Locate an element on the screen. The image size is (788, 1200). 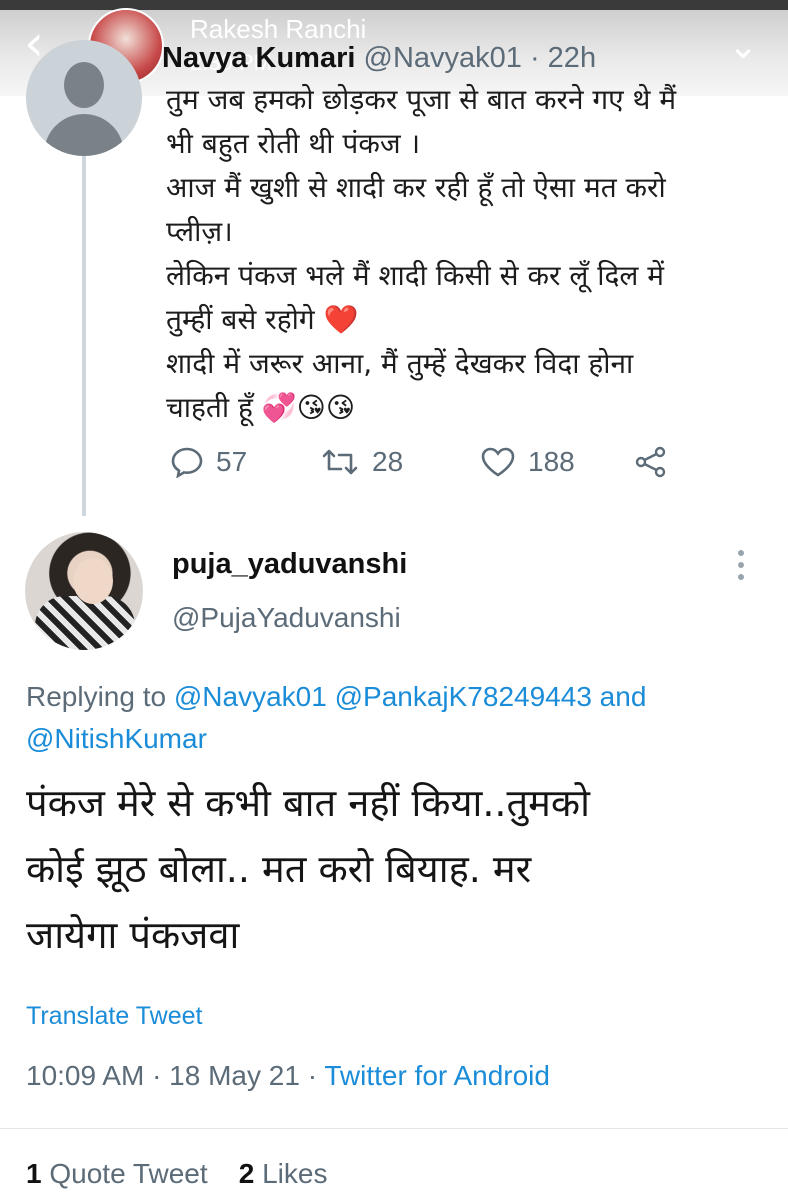
story-user-name: Rakesh Ranchi is located at coordinates (278, 29).